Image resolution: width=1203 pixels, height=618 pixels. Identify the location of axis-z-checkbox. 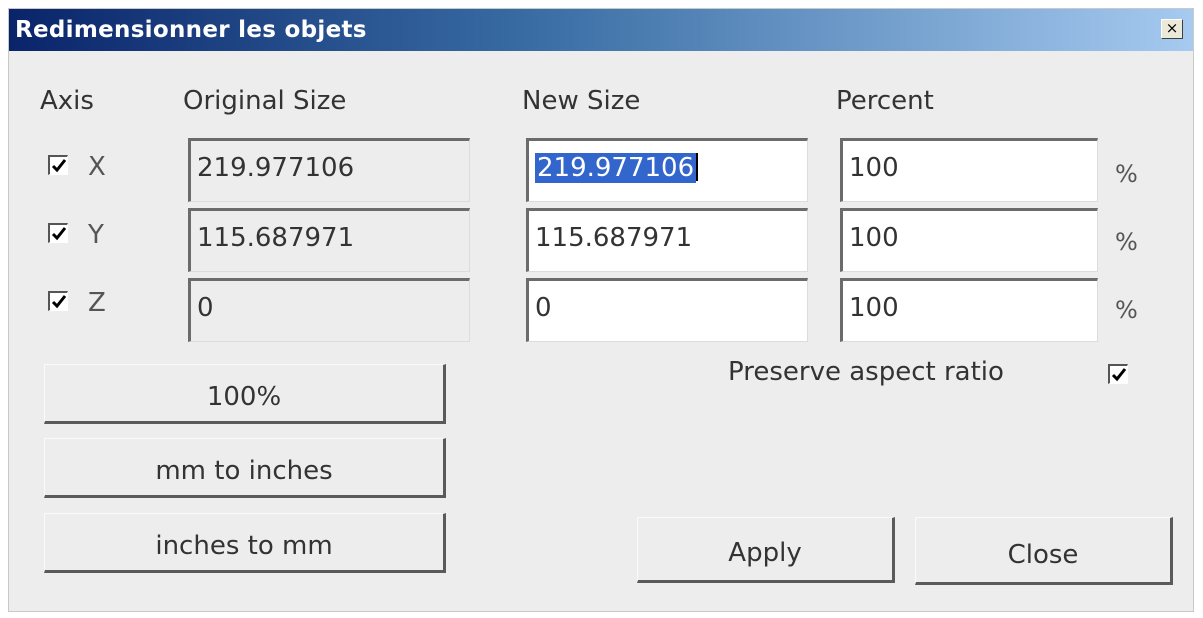
(58, 301).